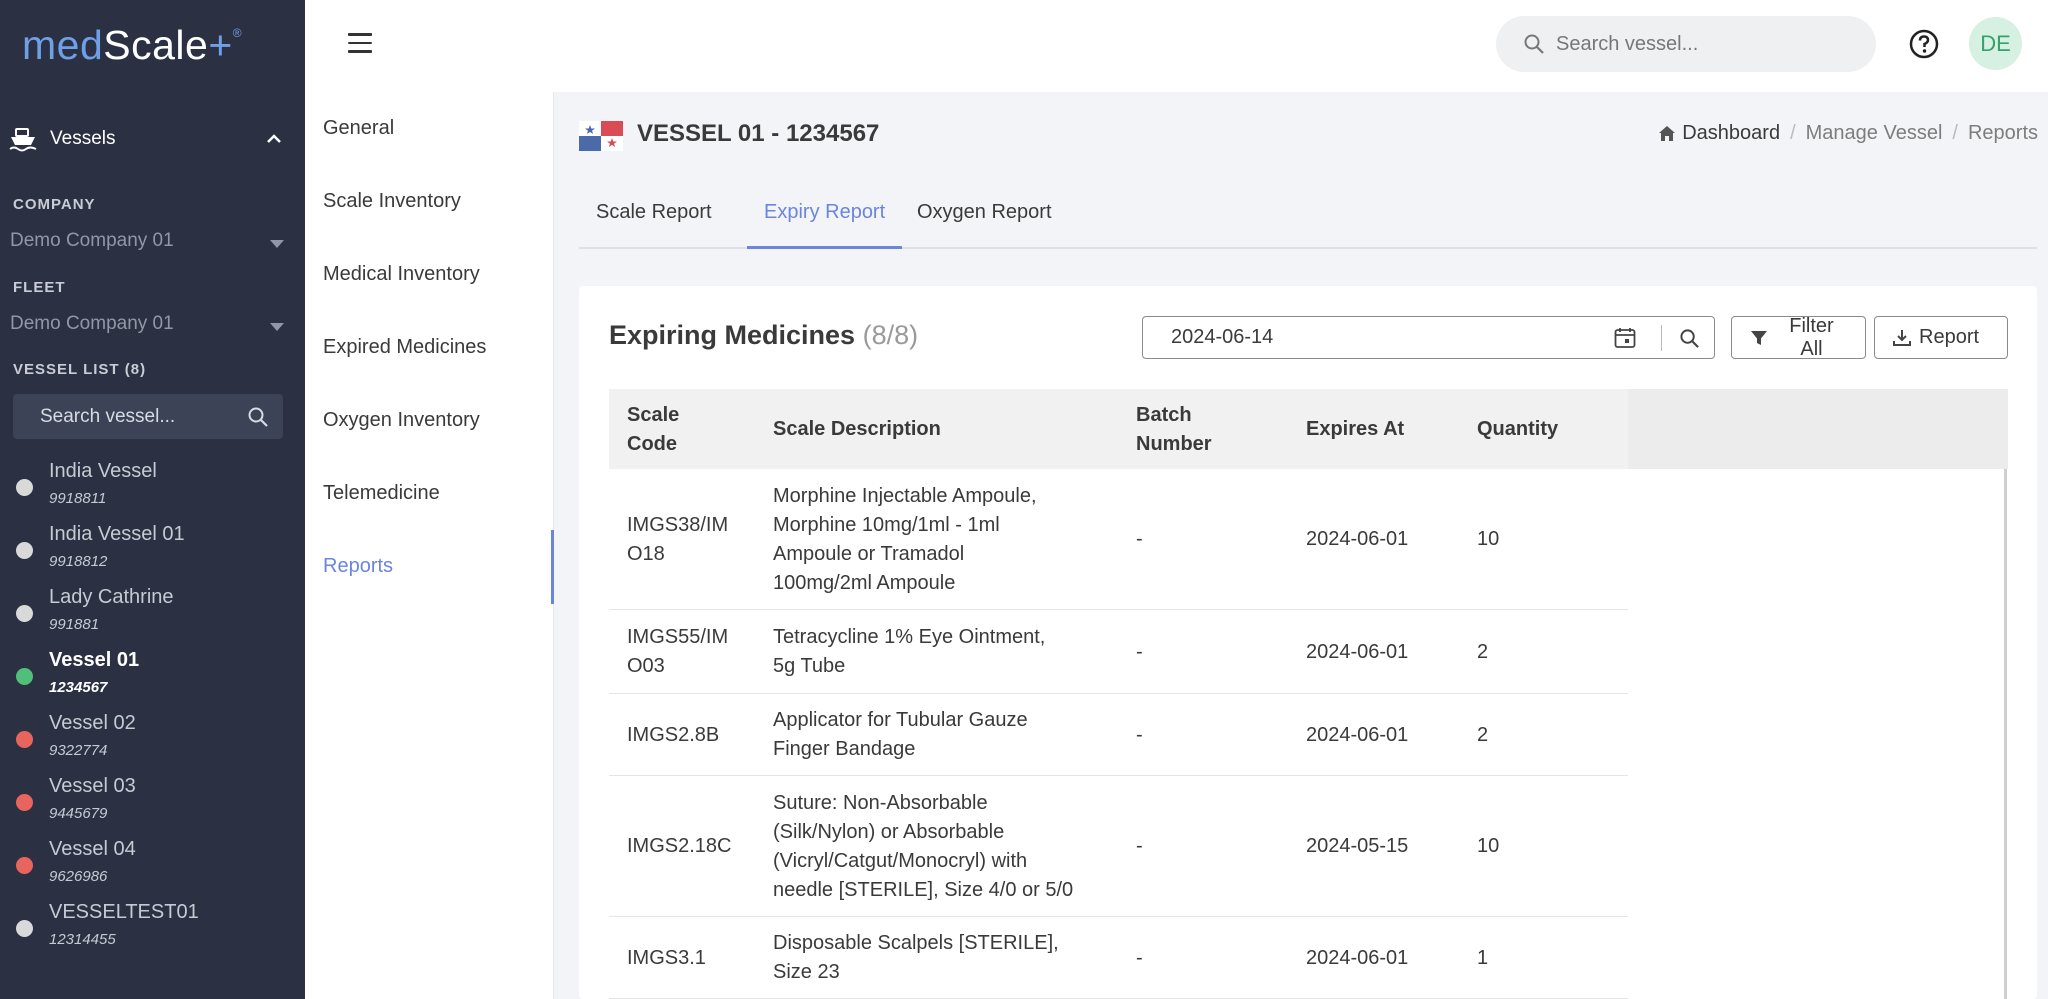 The image size is (2048, 999). I want to click on date-filter, so click(1428, 337).